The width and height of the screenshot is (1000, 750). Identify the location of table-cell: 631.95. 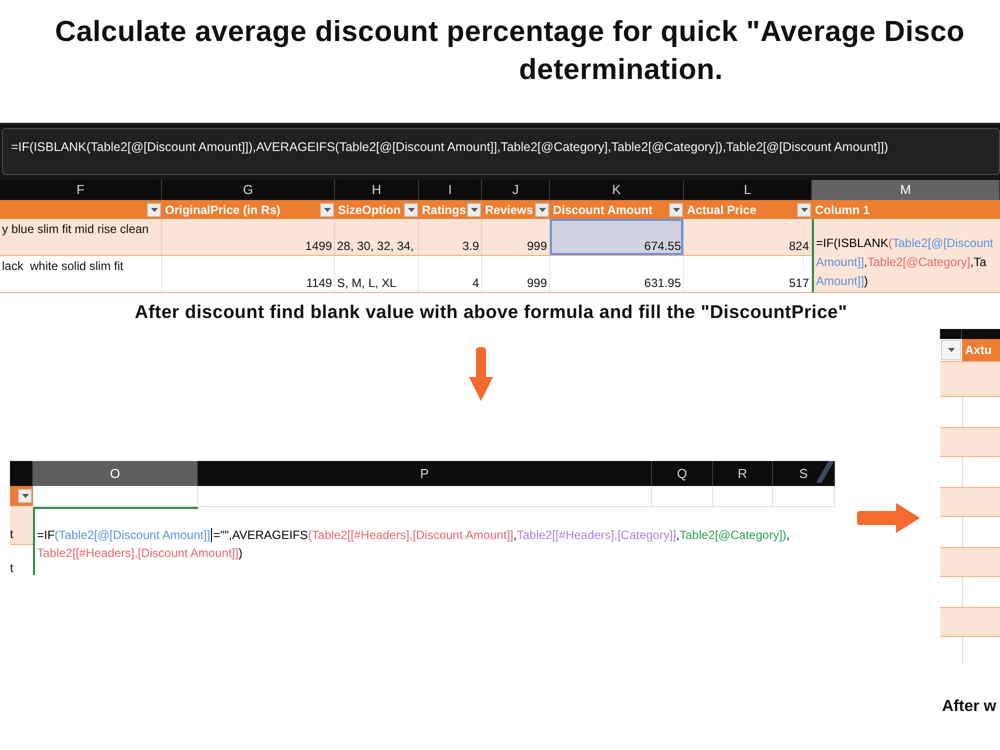
(617, 274).